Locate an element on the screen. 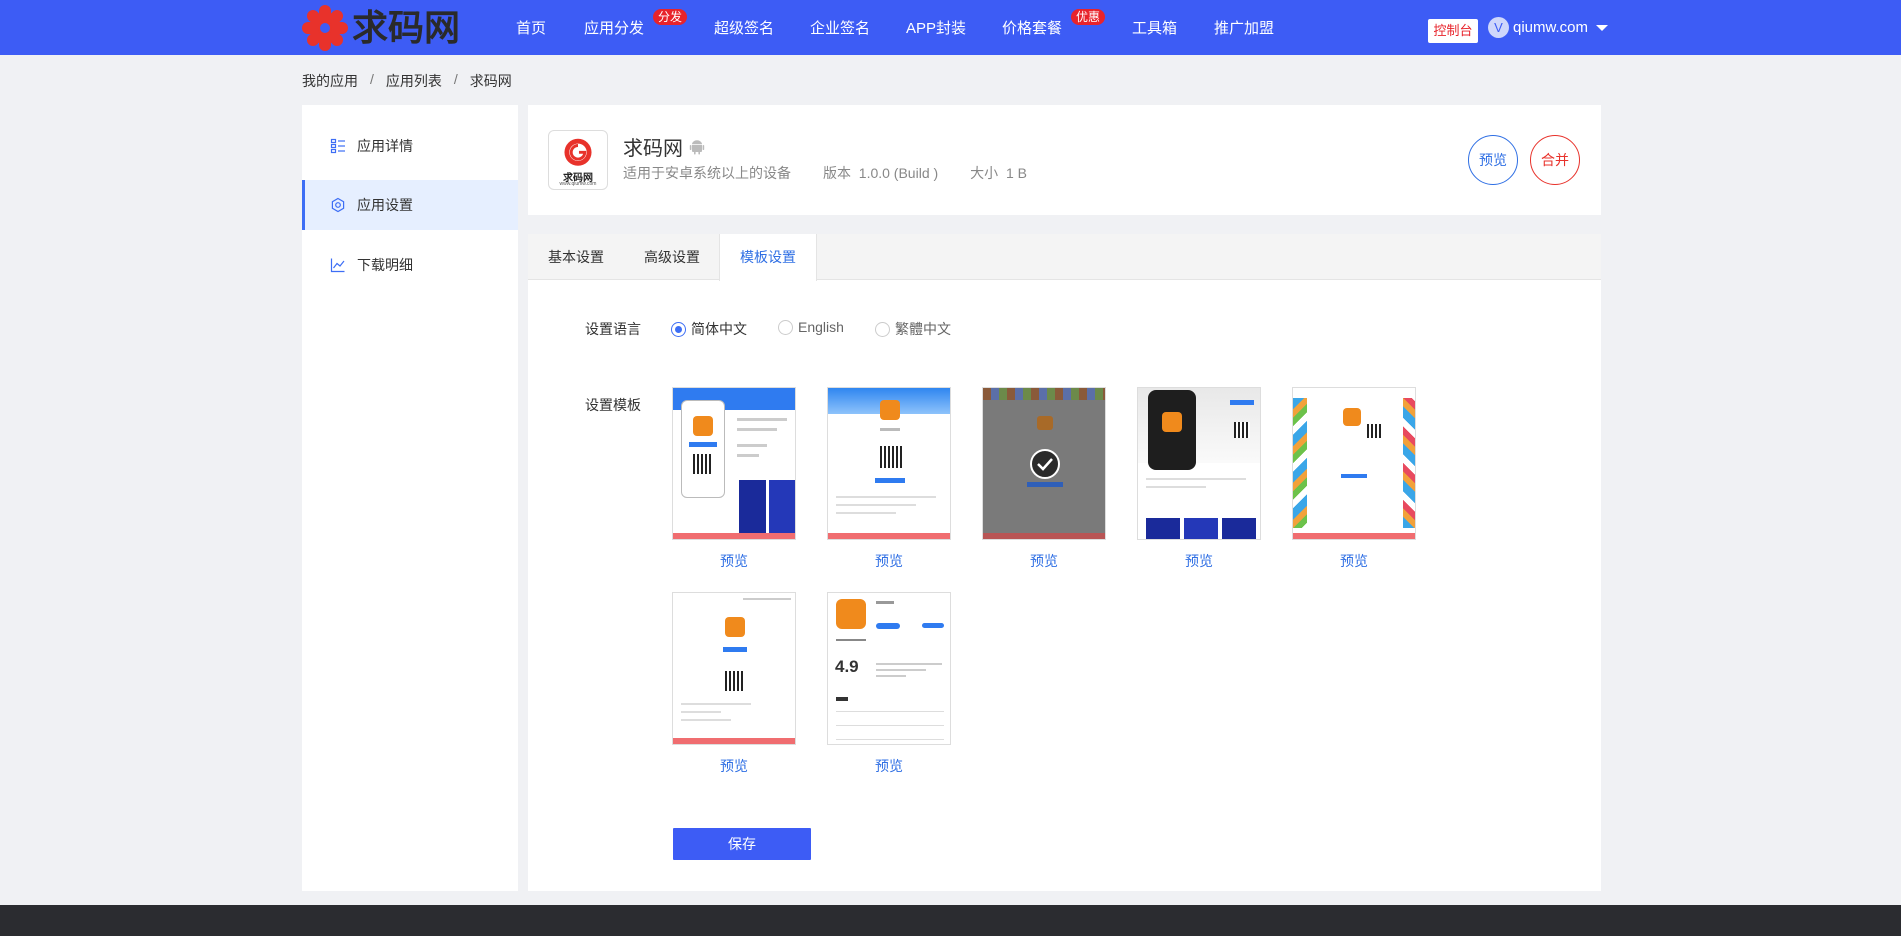 The width and height of the screenshot is (1901, 936). app-name-text: 求码网 is located at coordinates (653, 149).